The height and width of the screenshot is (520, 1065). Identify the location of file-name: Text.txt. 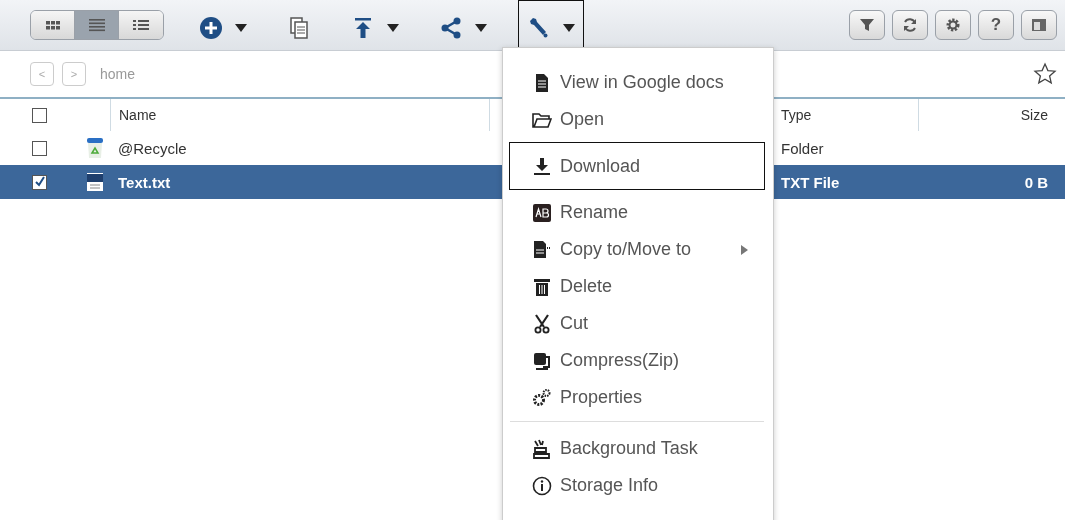
(144, 182).